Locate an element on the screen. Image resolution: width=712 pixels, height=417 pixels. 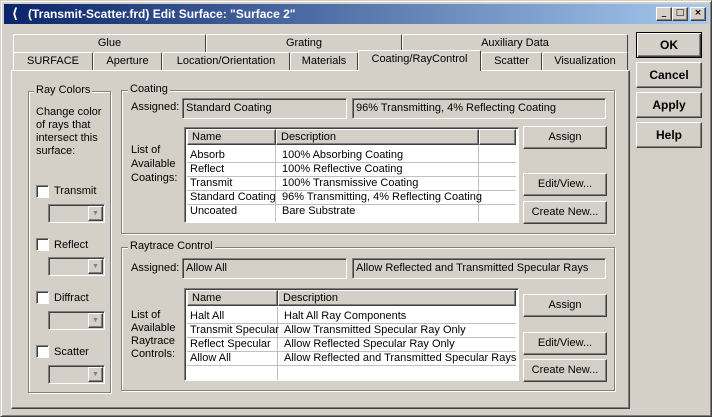
coating-assigned-desc-text: 96% Transmitting, 4% Reflecting Coating is located at coordinates (456, 108).